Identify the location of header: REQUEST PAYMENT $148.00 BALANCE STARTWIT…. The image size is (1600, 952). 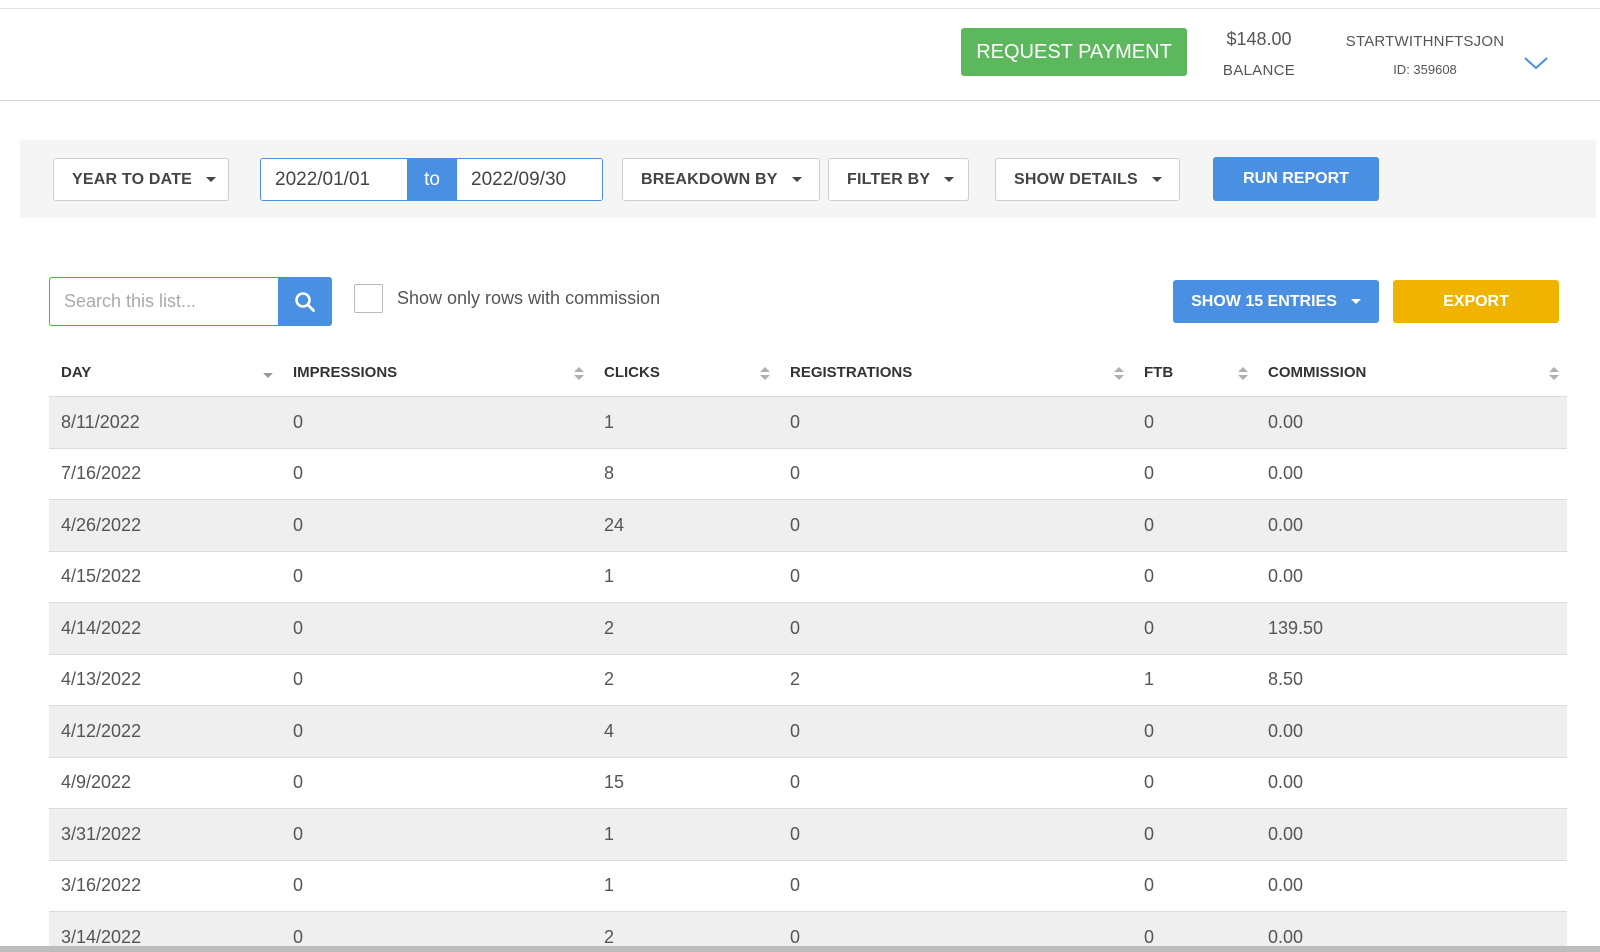
(800, 55).